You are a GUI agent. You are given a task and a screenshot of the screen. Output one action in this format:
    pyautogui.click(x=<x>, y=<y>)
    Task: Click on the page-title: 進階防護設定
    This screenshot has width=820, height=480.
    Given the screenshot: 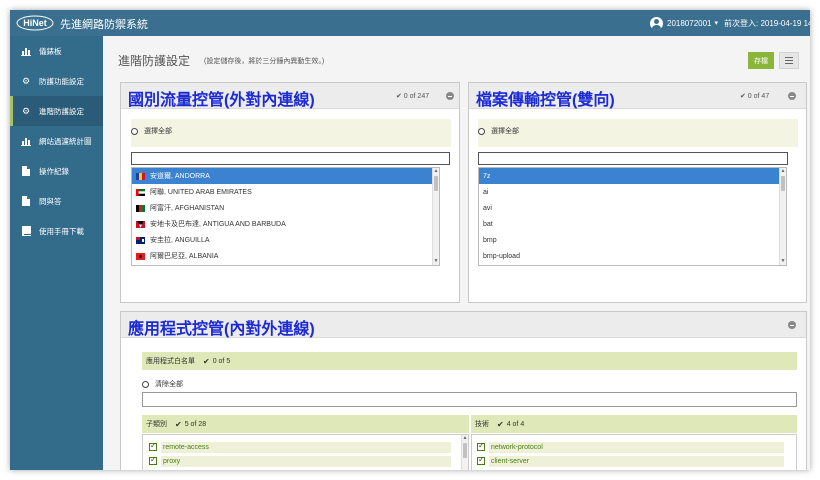 What is the action you would take?
    pyautogui.click(x=154, y=61)
    